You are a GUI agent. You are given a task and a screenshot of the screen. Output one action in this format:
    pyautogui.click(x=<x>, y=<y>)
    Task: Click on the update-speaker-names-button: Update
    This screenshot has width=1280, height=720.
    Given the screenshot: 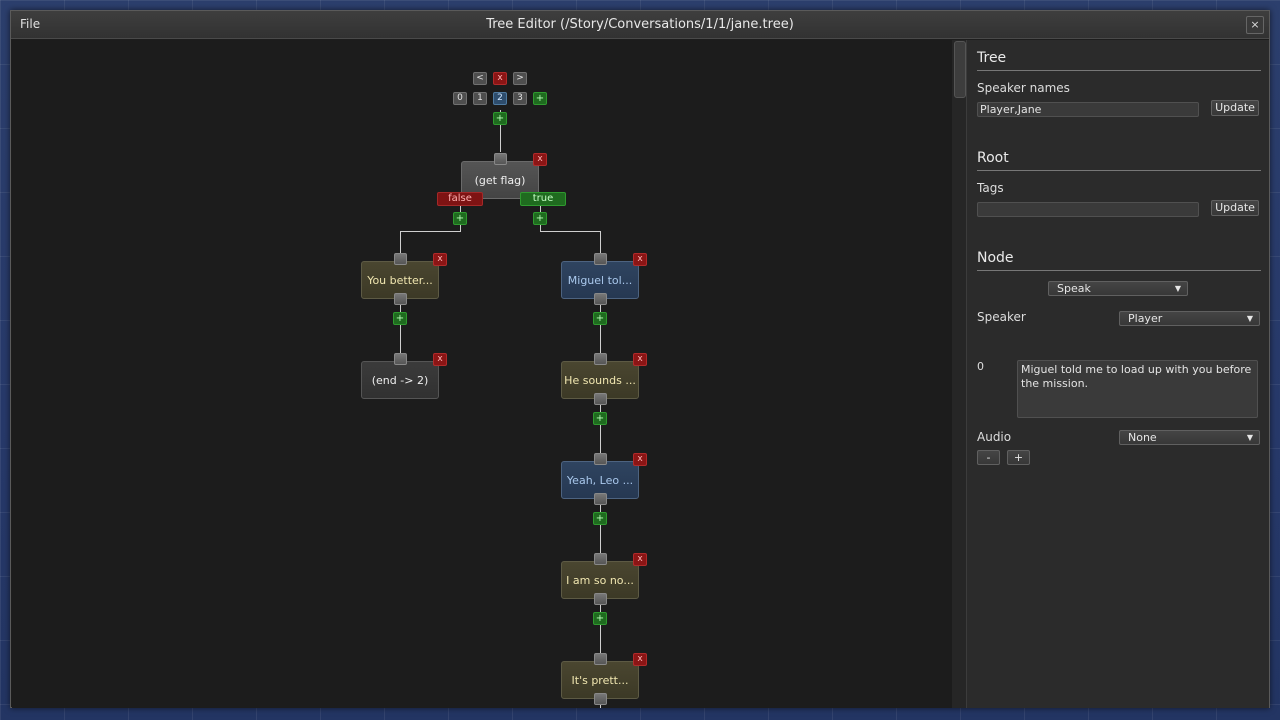 What is the action you would take?
    pyautogui.click(x=1235, y=108)
    